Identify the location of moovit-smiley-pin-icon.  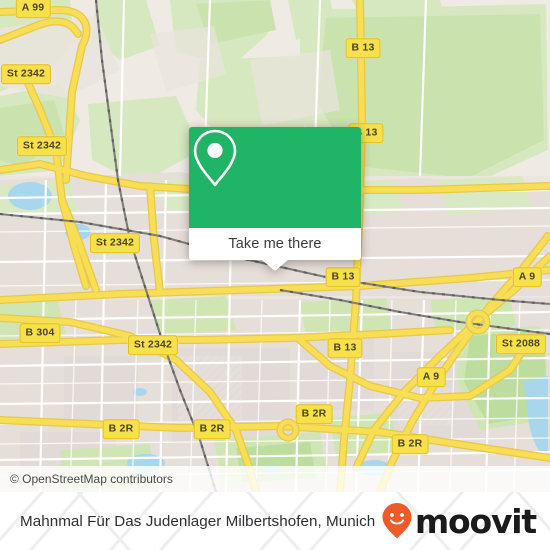
(397, 521).